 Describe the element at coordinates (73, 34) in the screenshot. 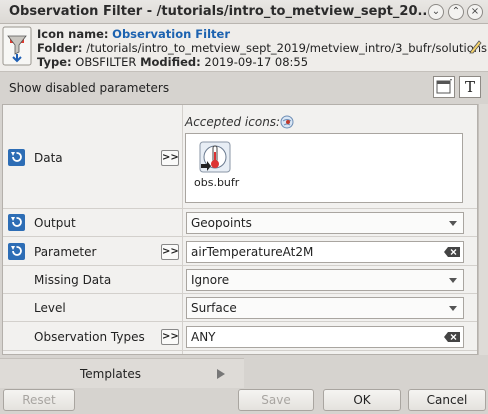

I see `icon-name-label: Icon name:` at that location.